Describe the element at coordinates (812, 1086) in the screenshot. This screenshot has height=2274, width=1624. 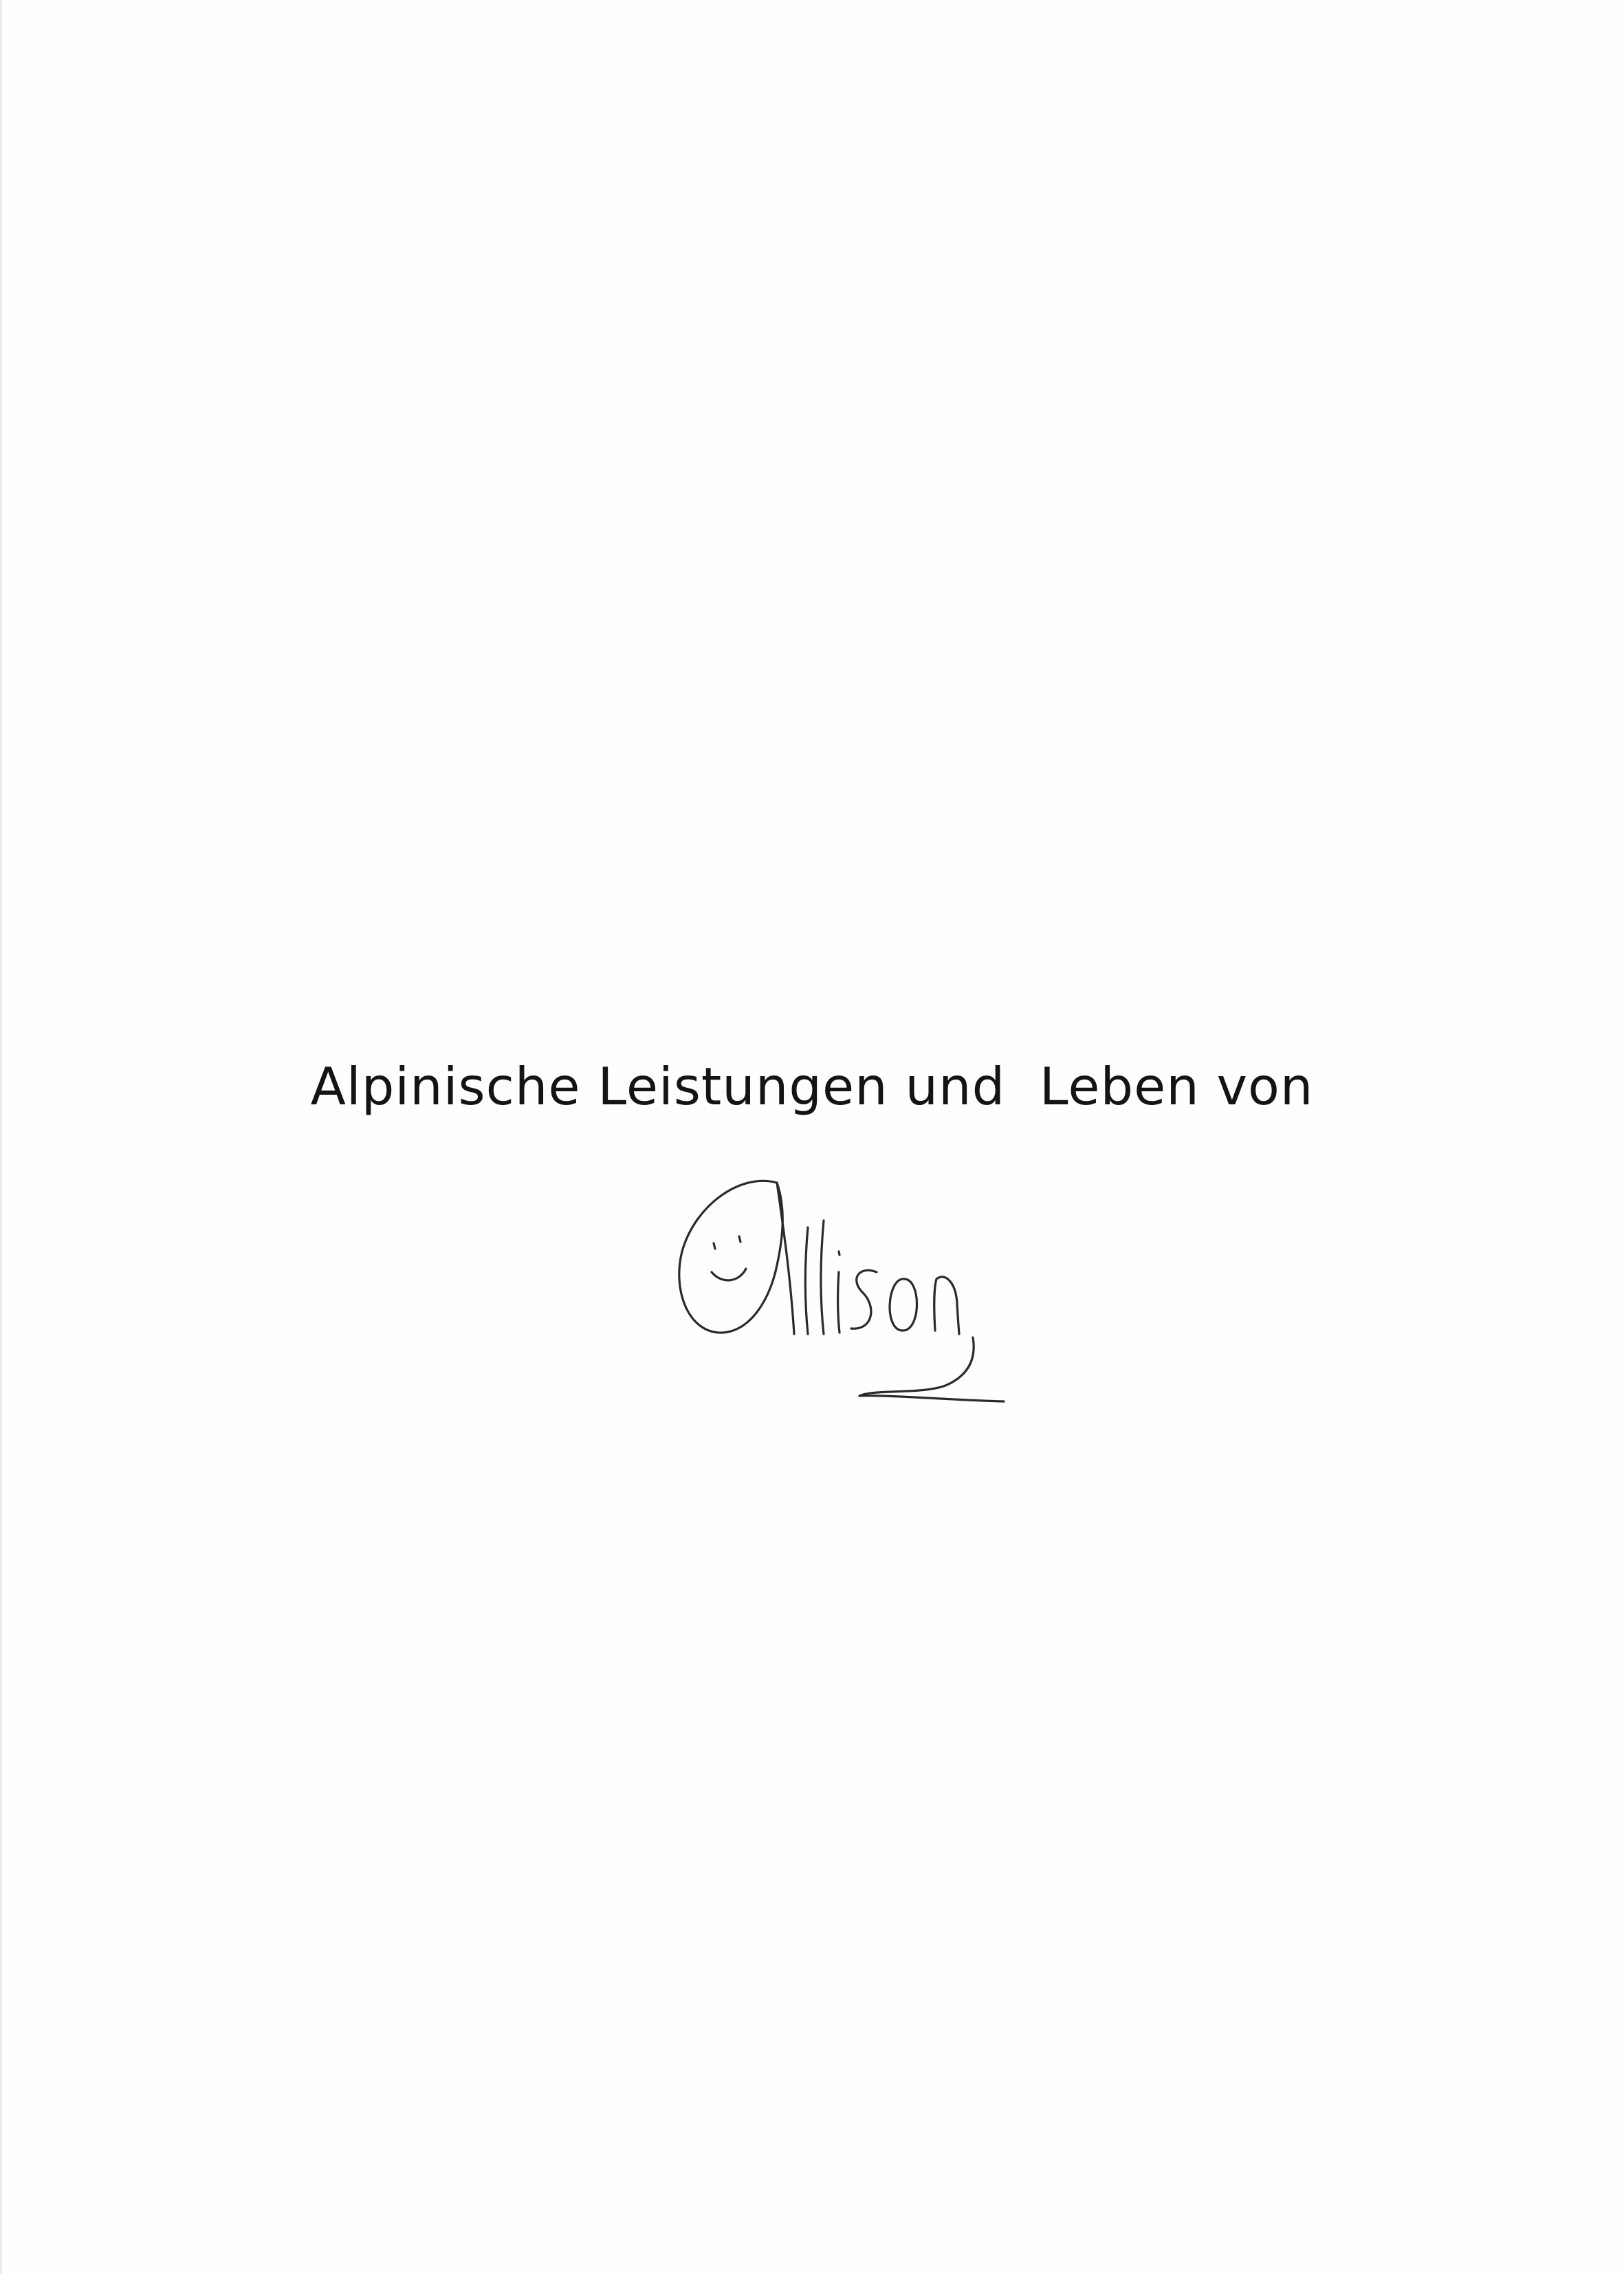
I see `document-title: Alpinische Leistungen und Leben von` at that location.